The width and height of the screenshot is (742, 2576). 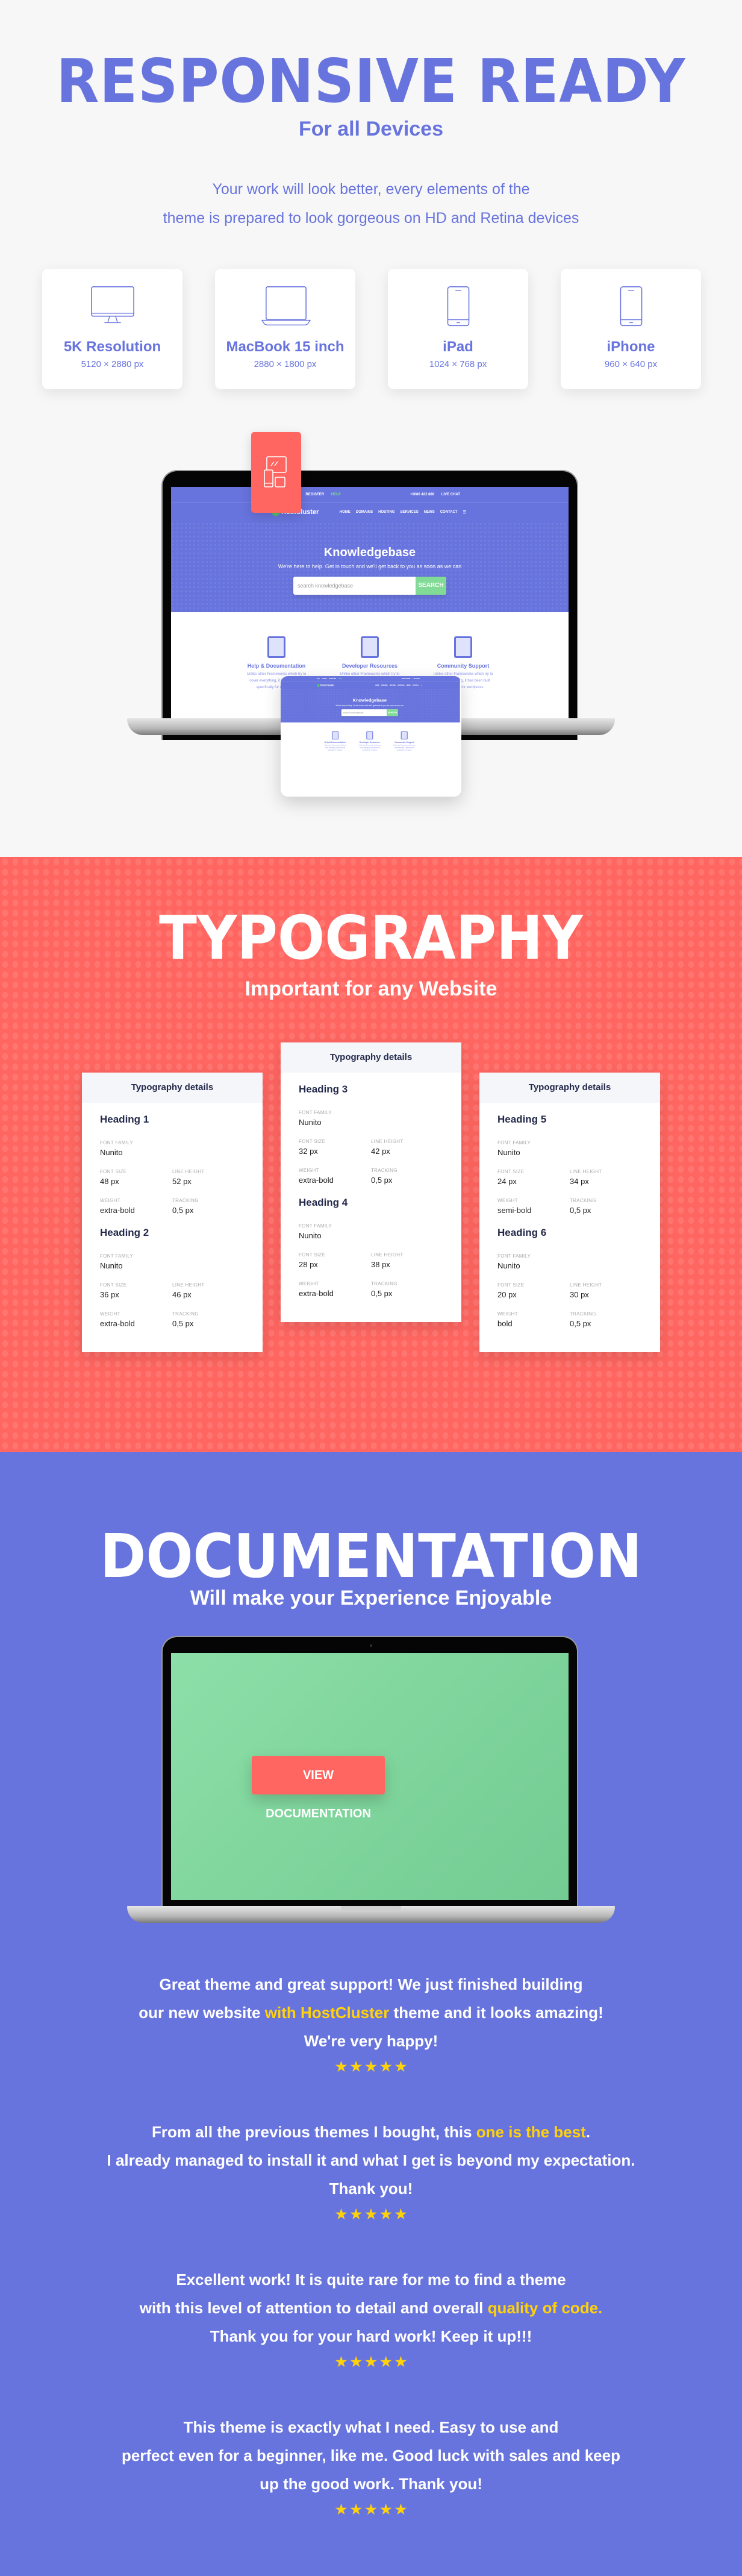 I want to click on property-label: FONT SIZE, so click(x=511, y=1171).